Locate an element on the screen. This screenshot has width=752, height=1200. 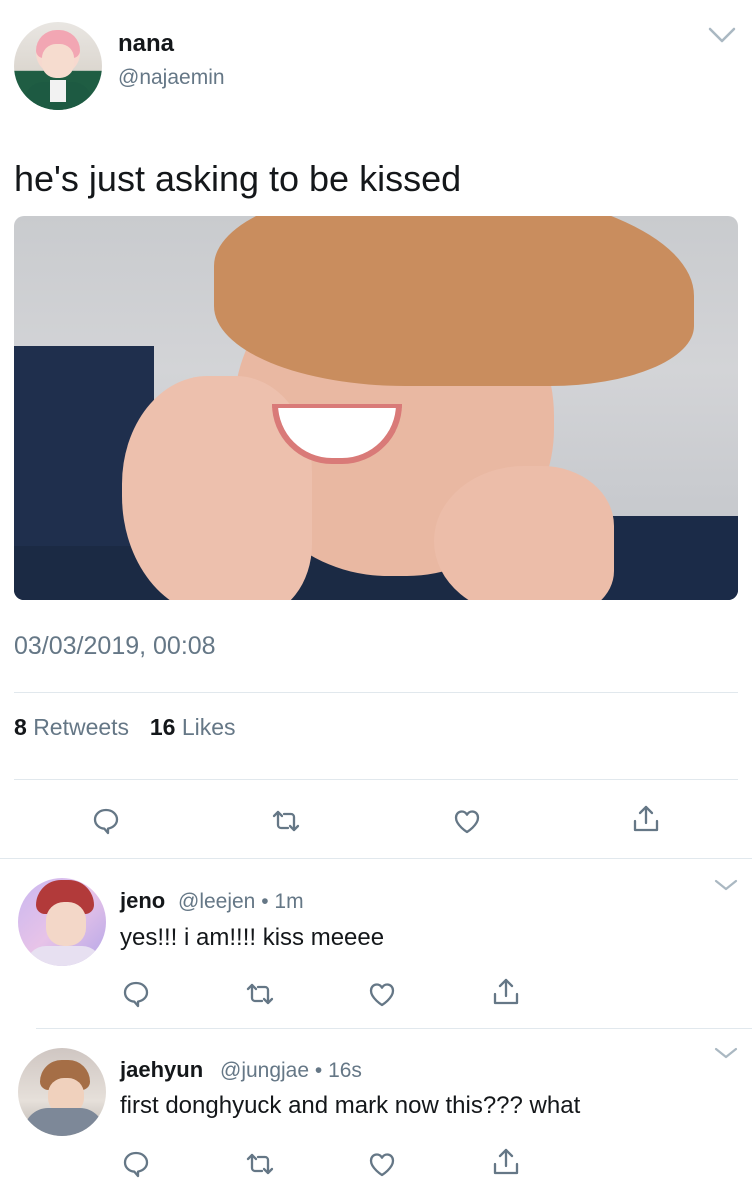
reply-meta: @leejen • 1m is located at coordinates (241, 901).